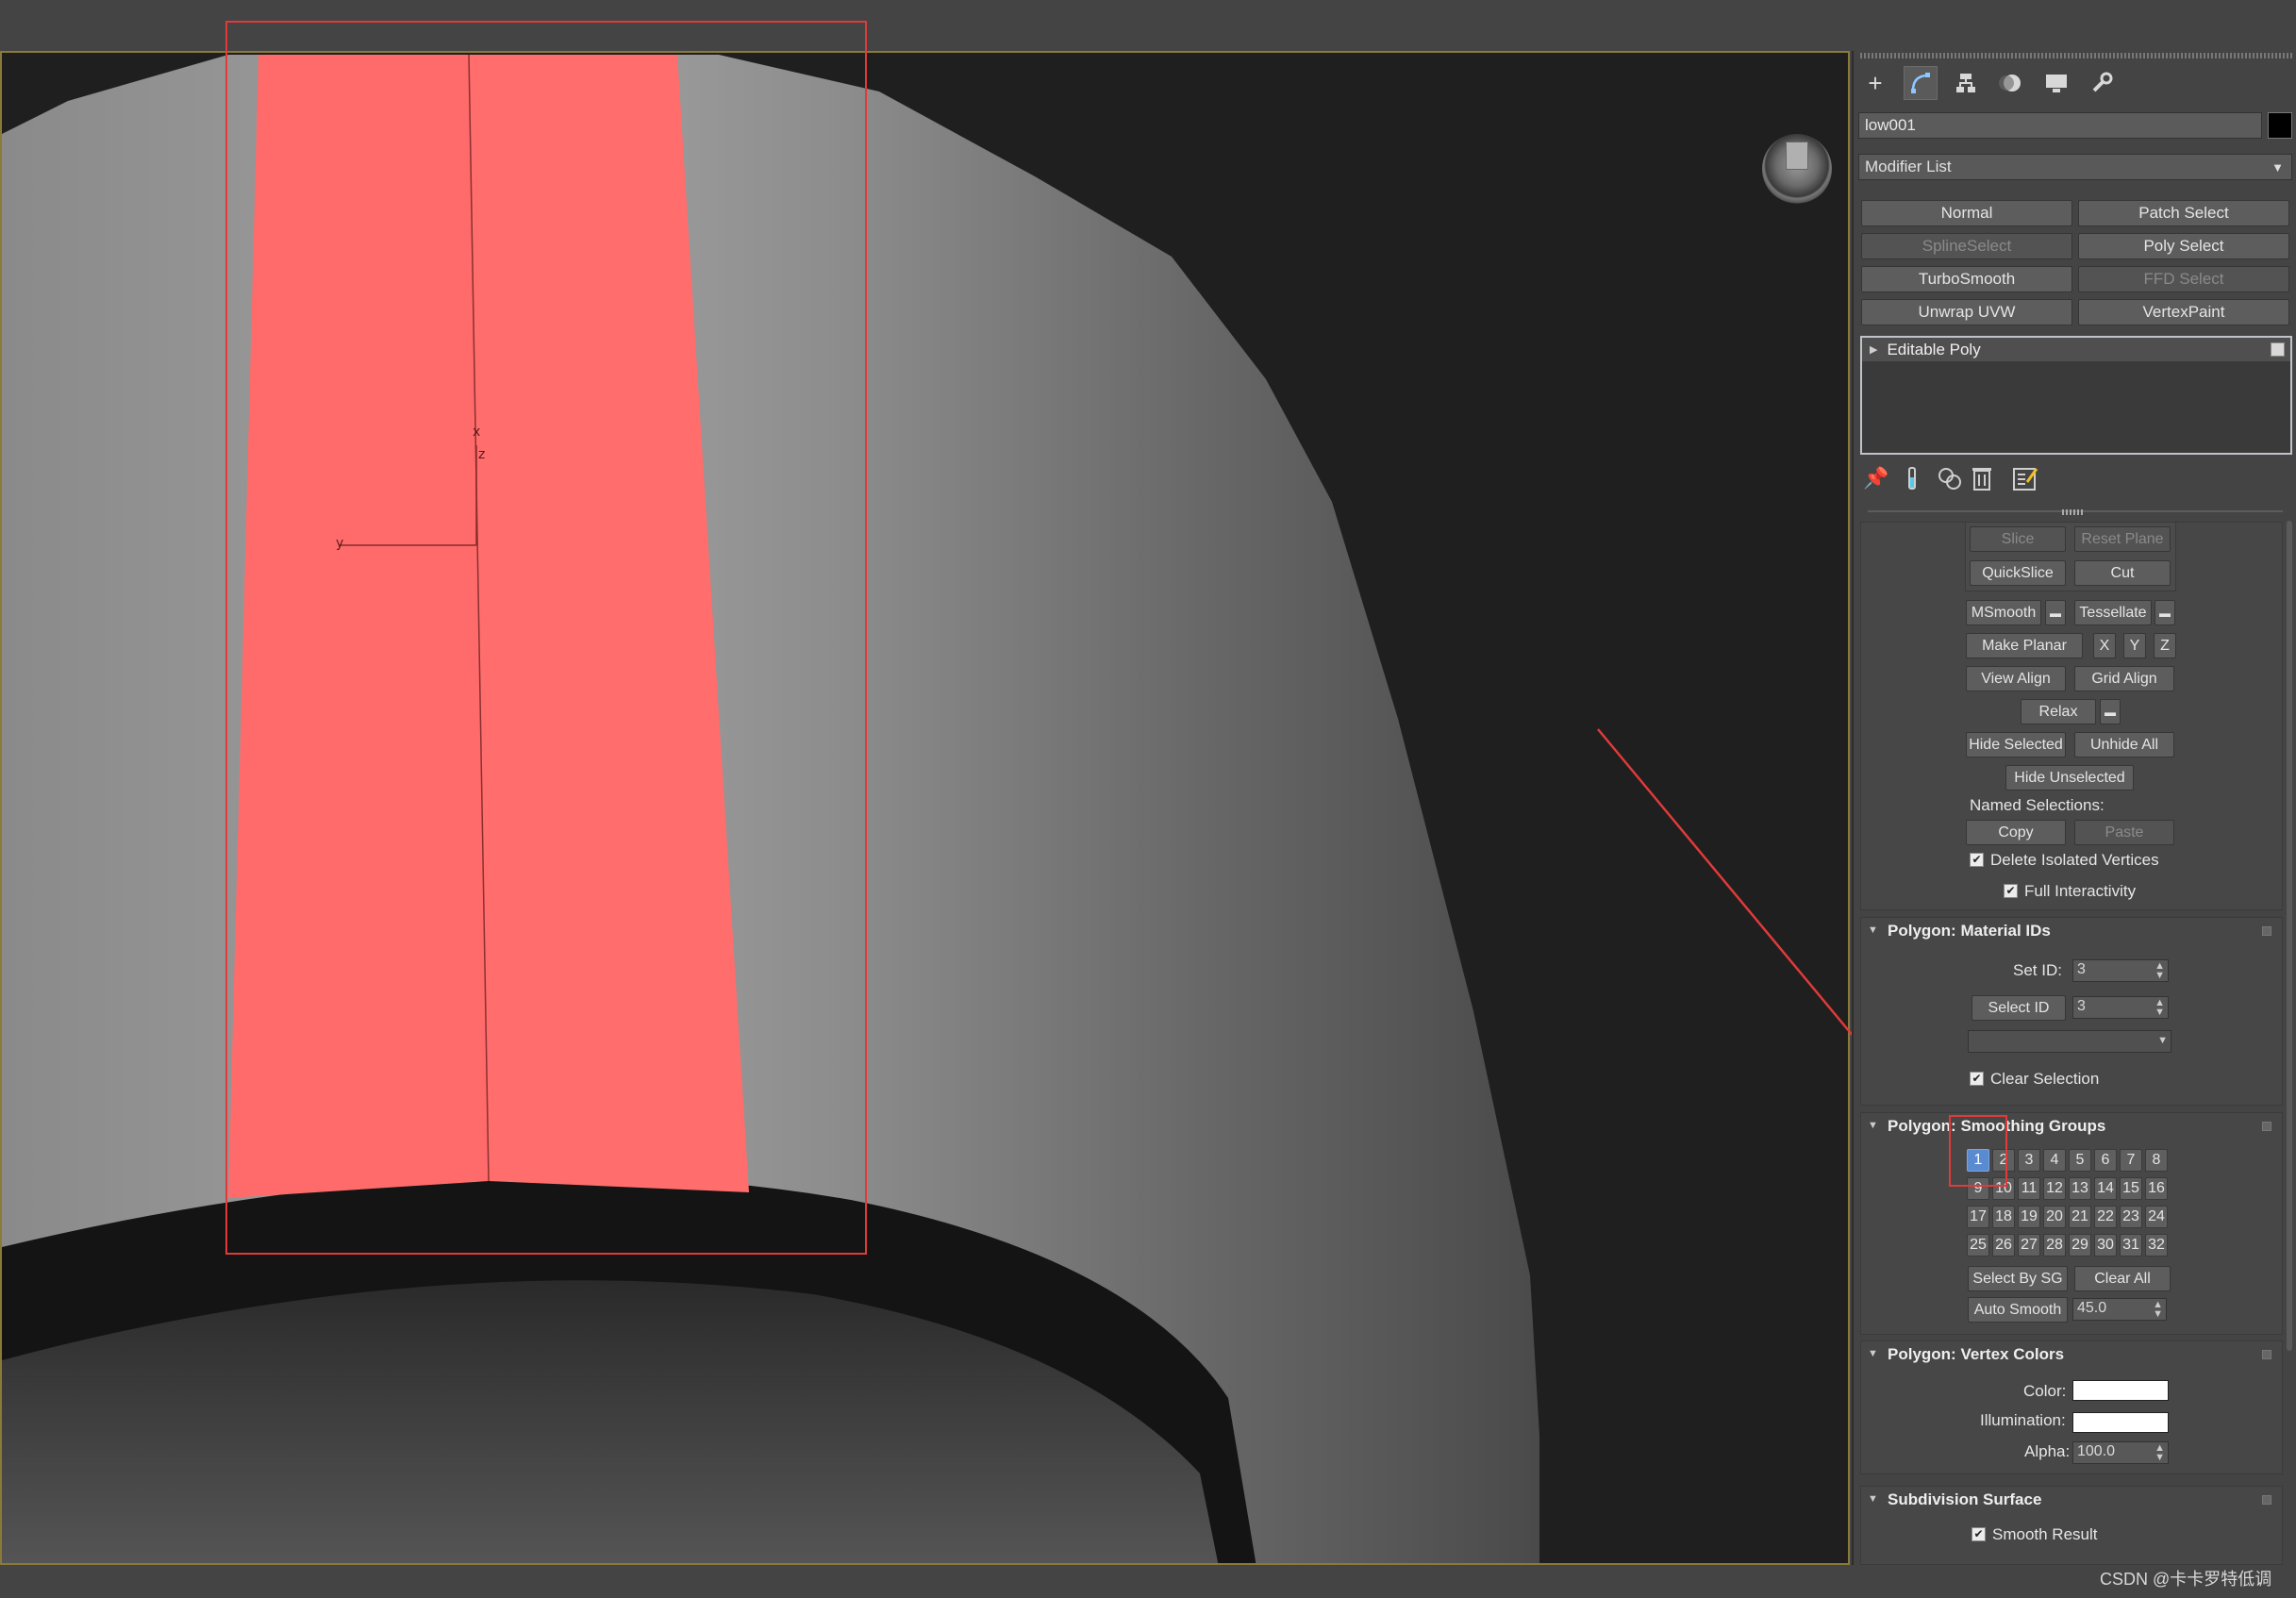 Image resolution: width=2296 pixels, height=1598 pixels. Describe the element at coordinates (1978, 1217) in the screenshot. I see `smoothing-group-button: 17` at that location.